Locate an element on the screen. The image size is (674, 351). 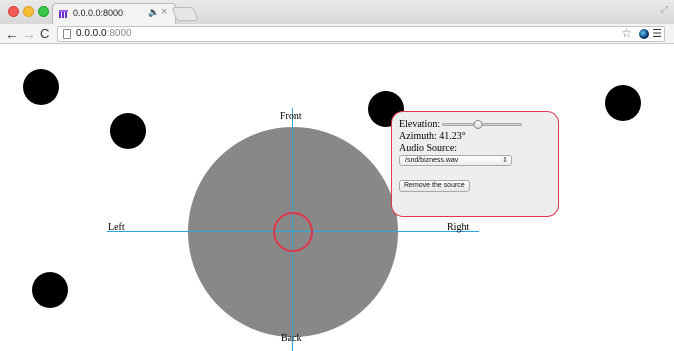
url-text: 0.0.0.0:8000 is located at coordinates (104, 33).